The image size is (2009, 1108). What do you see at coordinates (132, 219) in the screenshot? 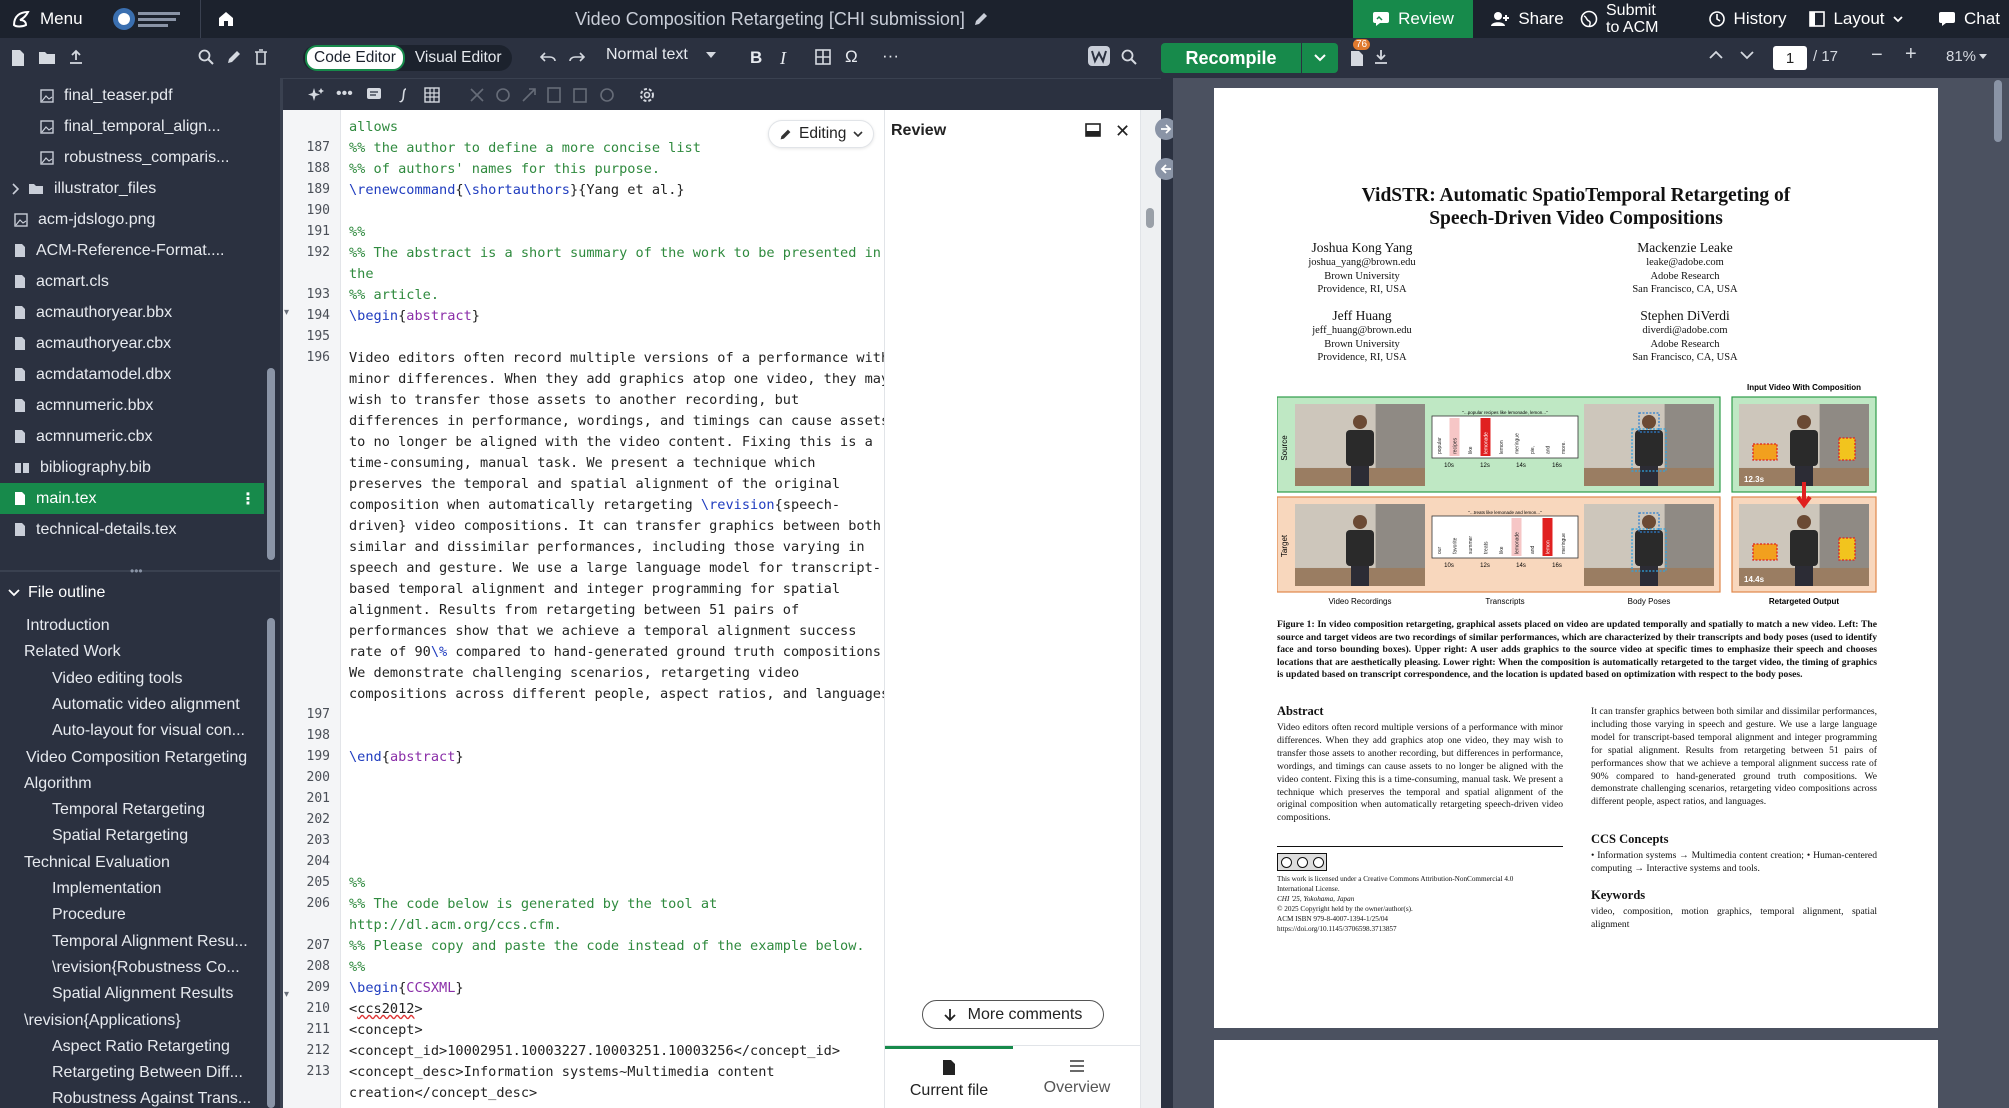
I see `file-tree-item: acm-jdslogo.png` at bounding box center [132, 219].